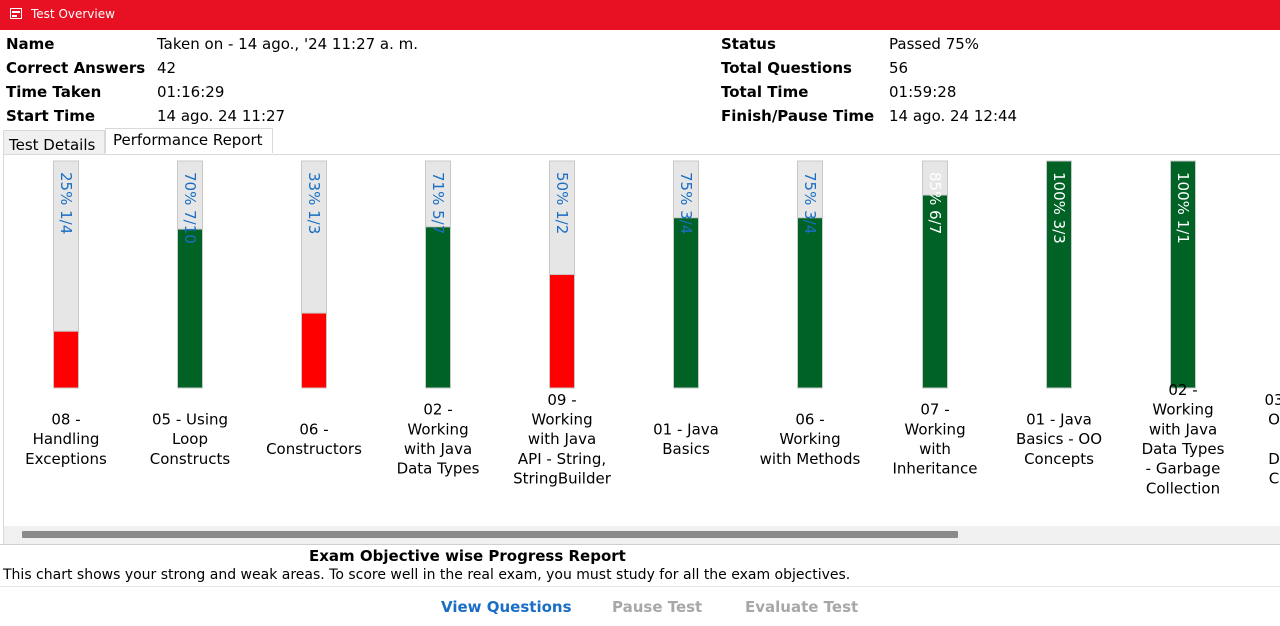 The width and height of the screenshot is (1280, 626). I want to click on bar-7-fill, so click(810, 303).